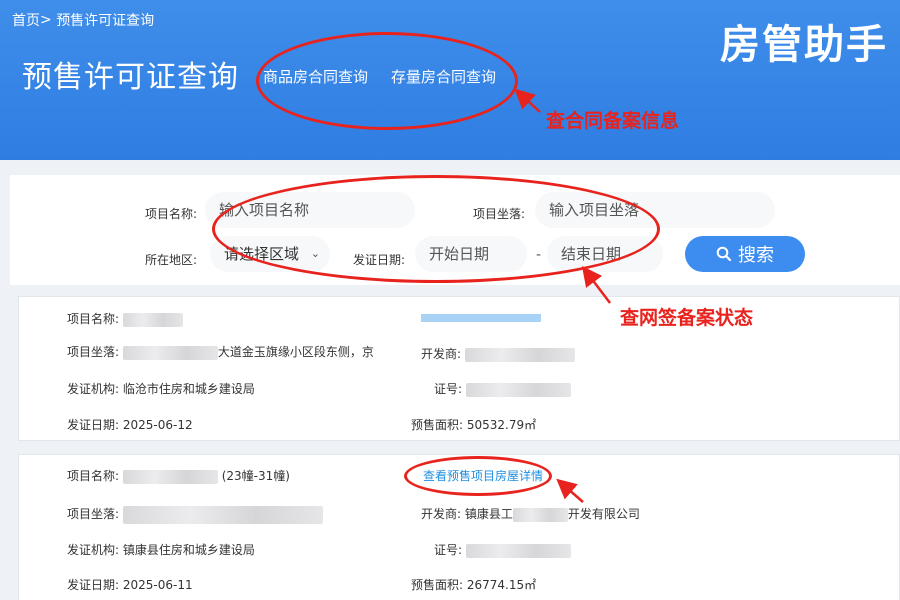  I want to click on issuing-authority-field: 发证机构: 临沧市住房和城乡建设局, so click(161, 388).